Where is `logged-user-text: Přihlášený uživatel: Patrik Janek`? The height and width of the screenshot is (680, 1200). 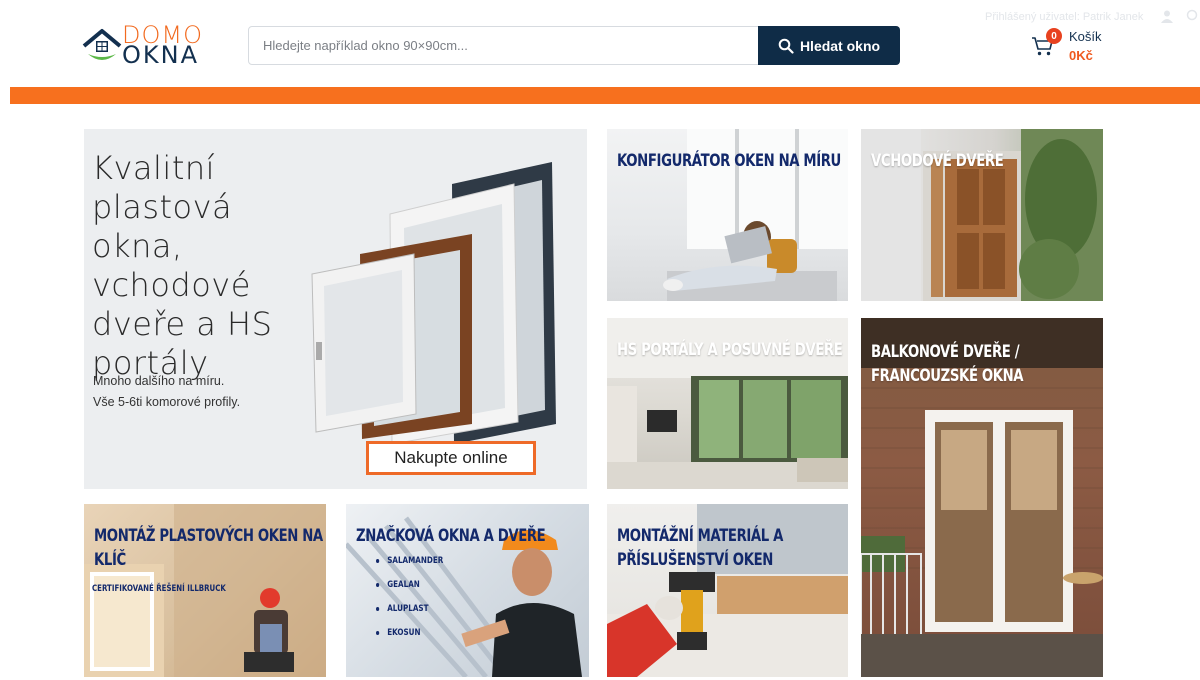
logged-user-text: Přihlášený uživatel: Patrik Janek is located at coordinates (1064, 17).